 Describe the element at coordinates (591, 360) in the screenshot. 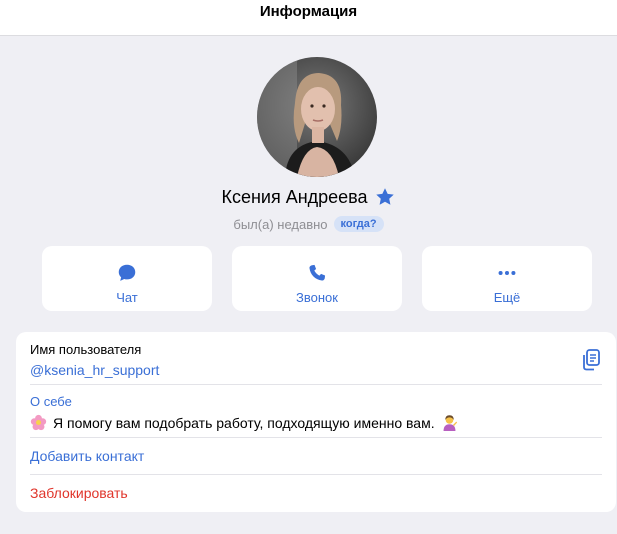

I see `copy-icon` at that location.